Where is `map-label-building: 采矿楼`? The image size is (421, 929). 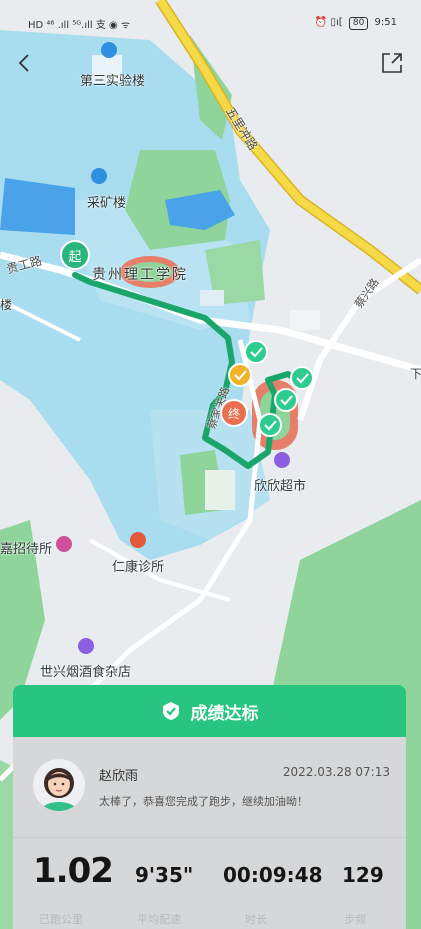
map-label-building: 采矿楼 is located at coordinates (107, 203).